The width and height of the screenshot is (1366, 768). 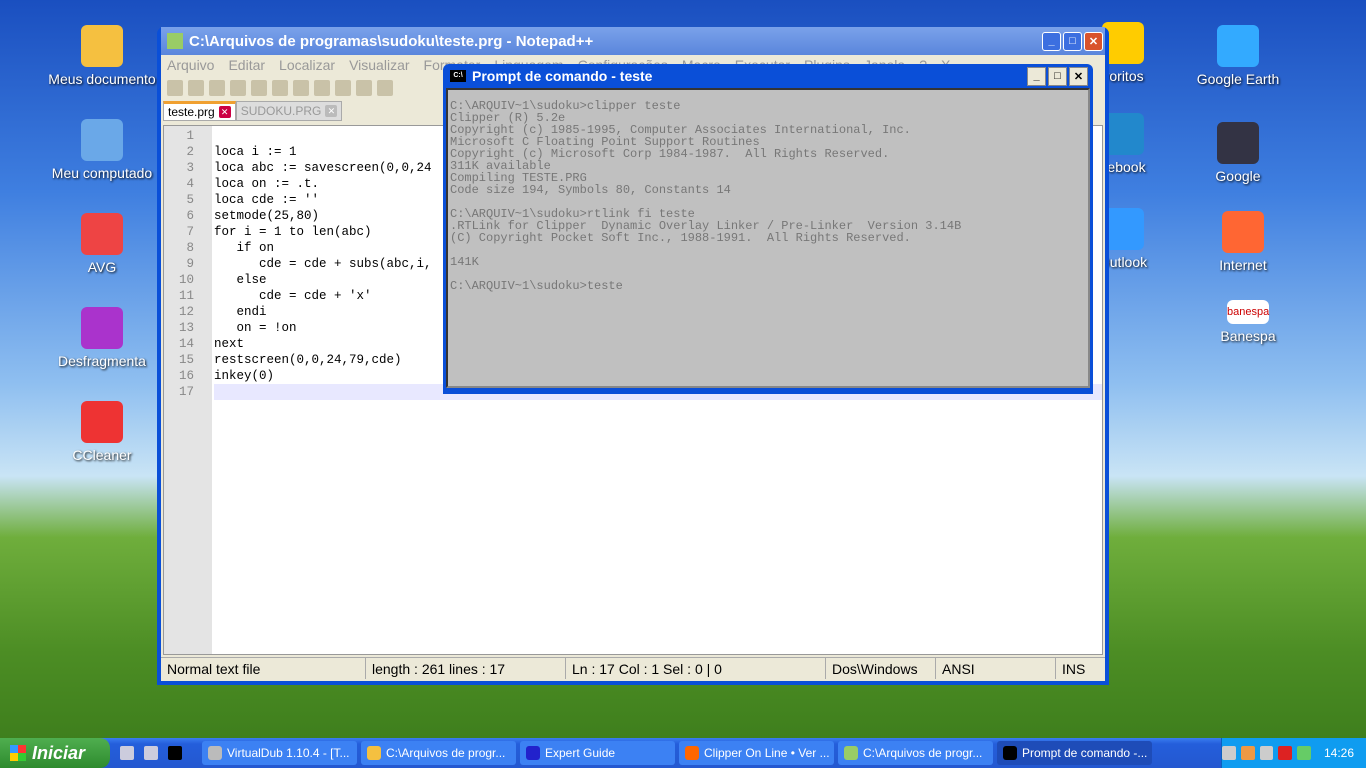 What do you see at coordinates (190, 65) in the screenshot?
I see `menu-item: Arquivo` at bounding box center [190, 65].